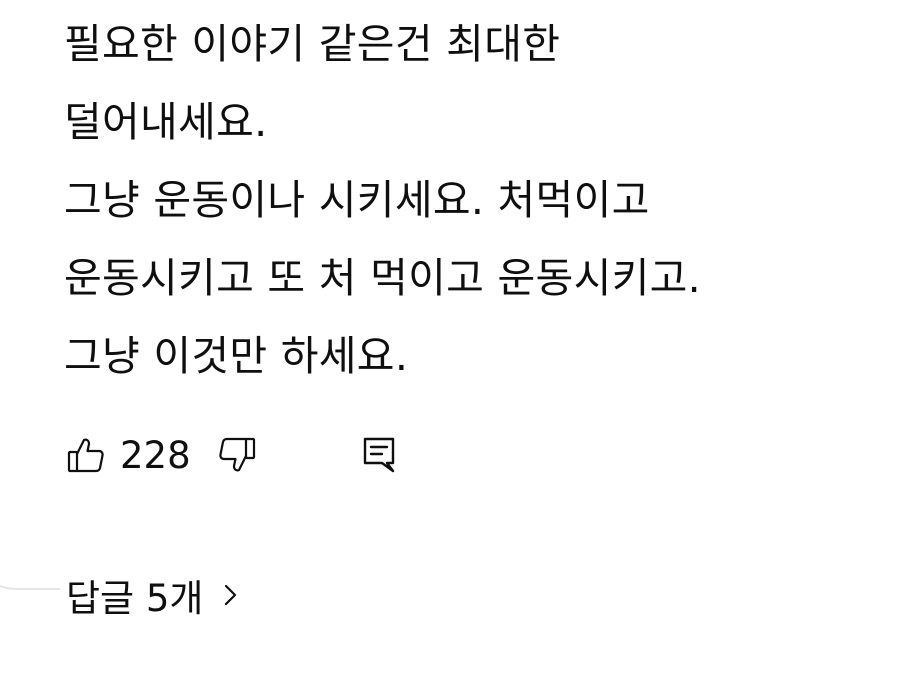 The height and width of the screenshot is (694, 922). Describe the element at coordinates (382, 278) in the screenshot. I see `comment-line: 운동시키고 또 처 먹이고 운동시키고.` at that location.